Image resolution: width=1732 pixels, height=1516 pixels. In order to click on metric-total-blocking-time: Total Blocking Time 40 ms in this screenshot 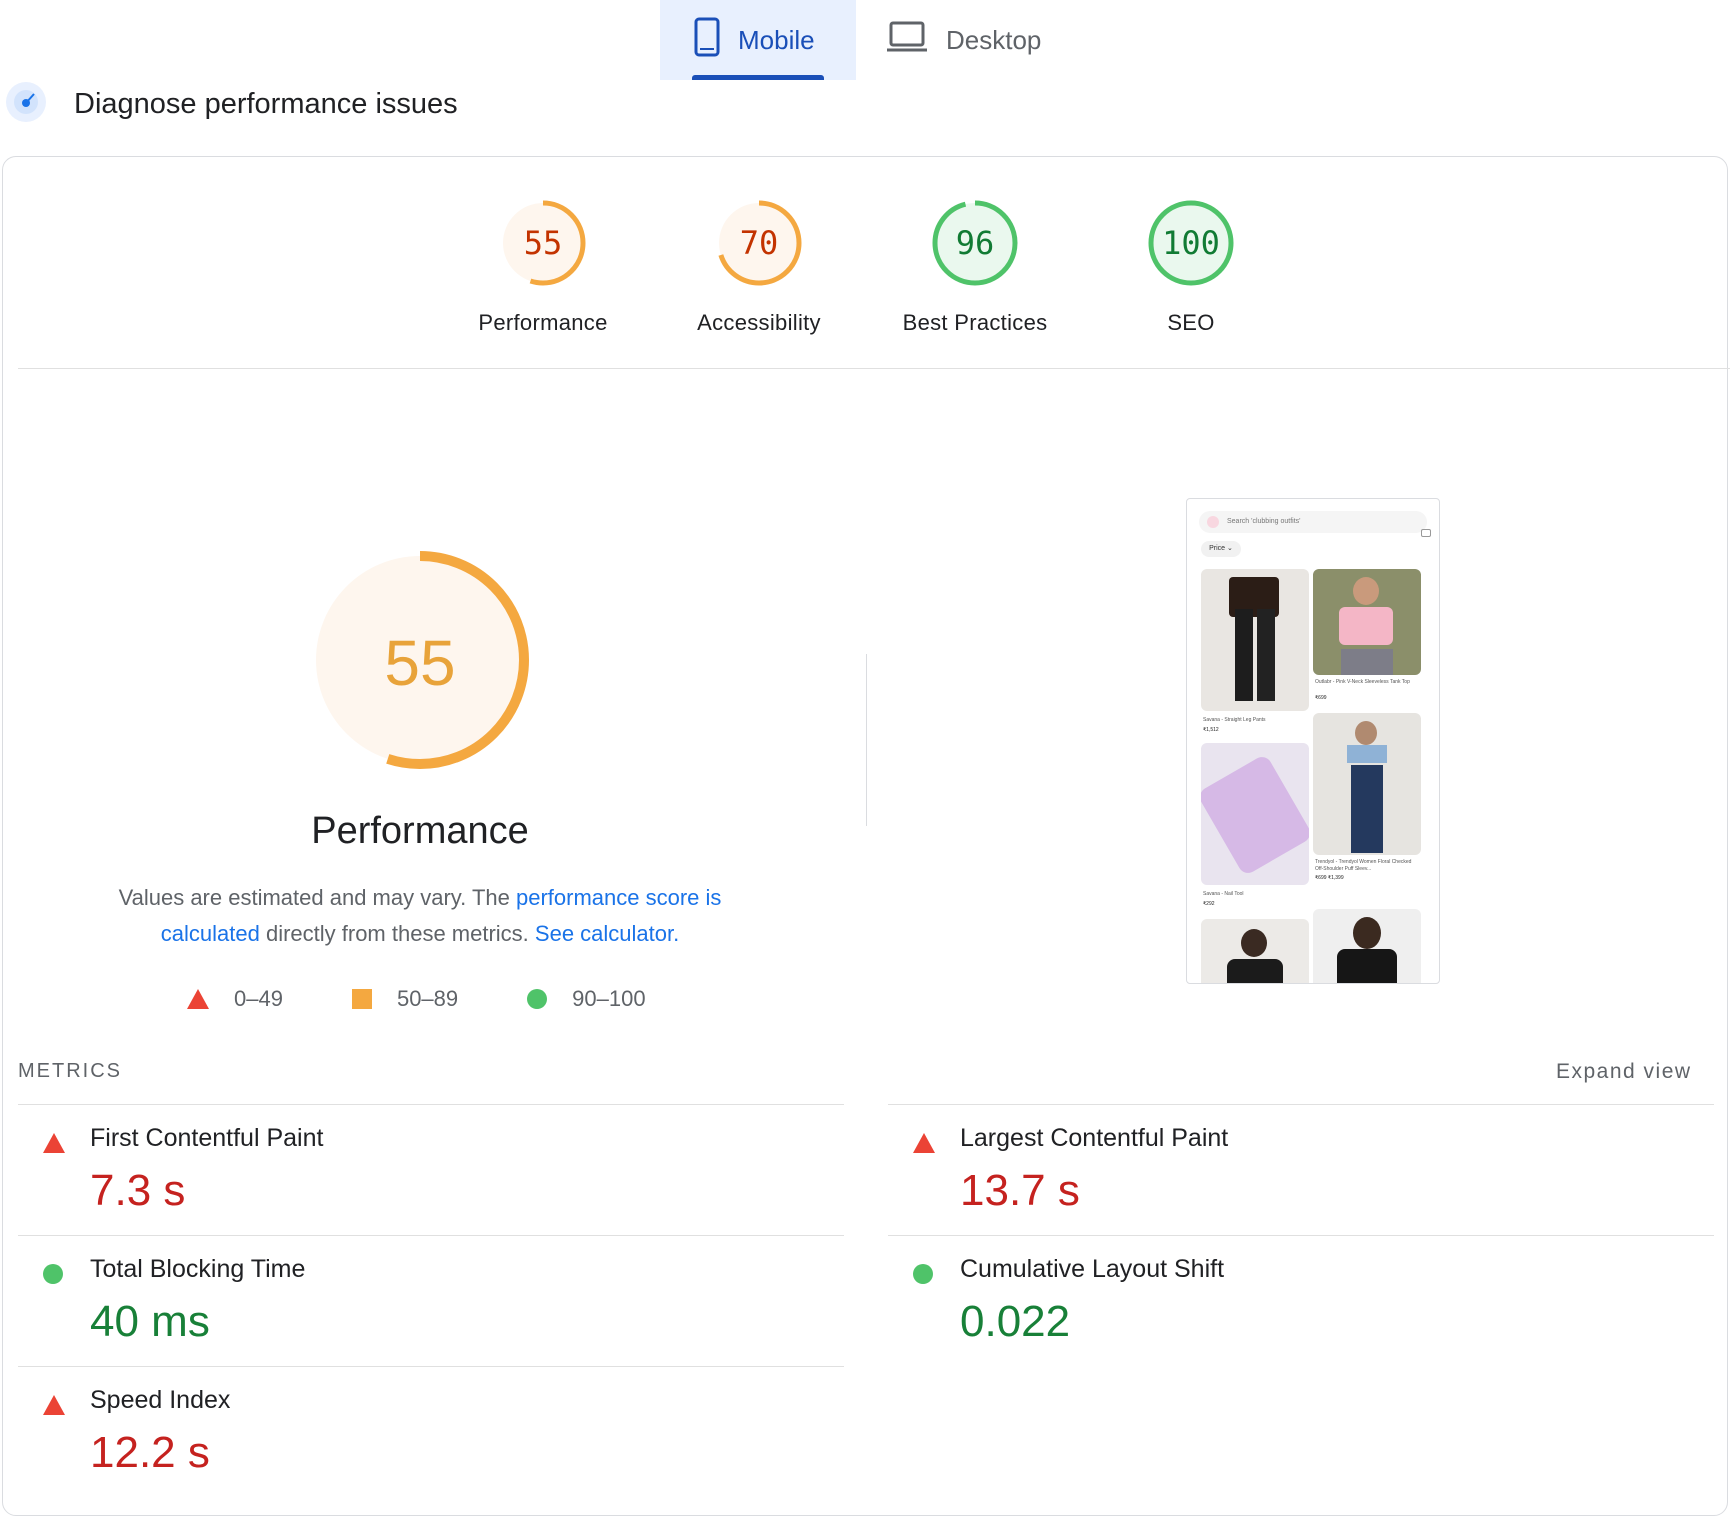, I will do `click(398, 1312)`.